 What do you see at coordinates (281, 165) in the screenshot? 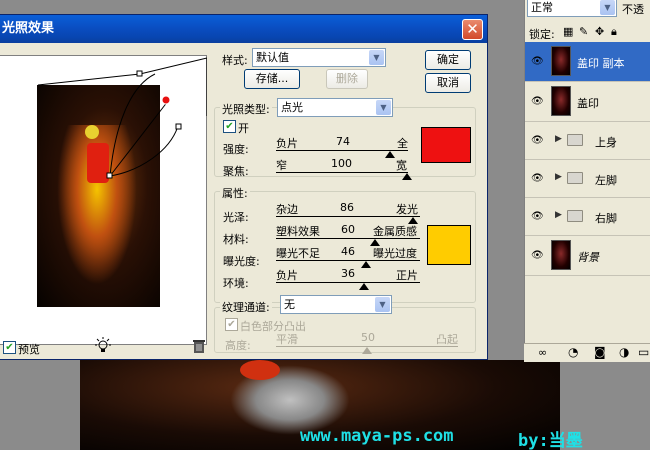
I see `focus-min: 窄` at bounding box center [281, 165].